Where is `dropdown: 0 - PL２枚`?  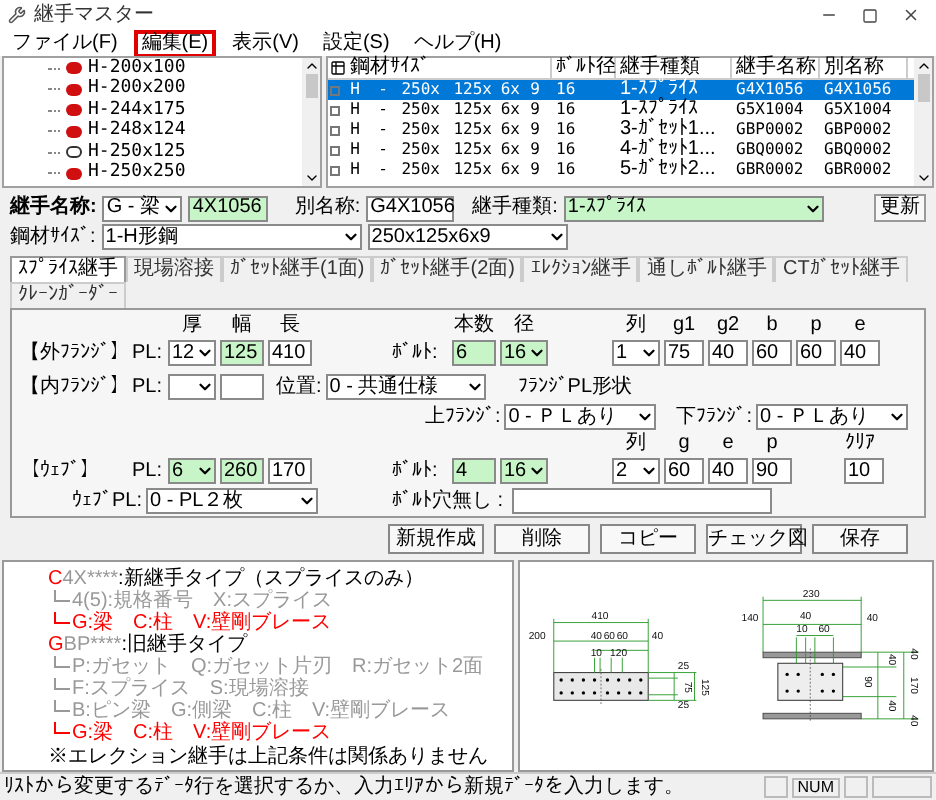 dropdown: 0 - PL２枚 is located at coordinates (232, 501).